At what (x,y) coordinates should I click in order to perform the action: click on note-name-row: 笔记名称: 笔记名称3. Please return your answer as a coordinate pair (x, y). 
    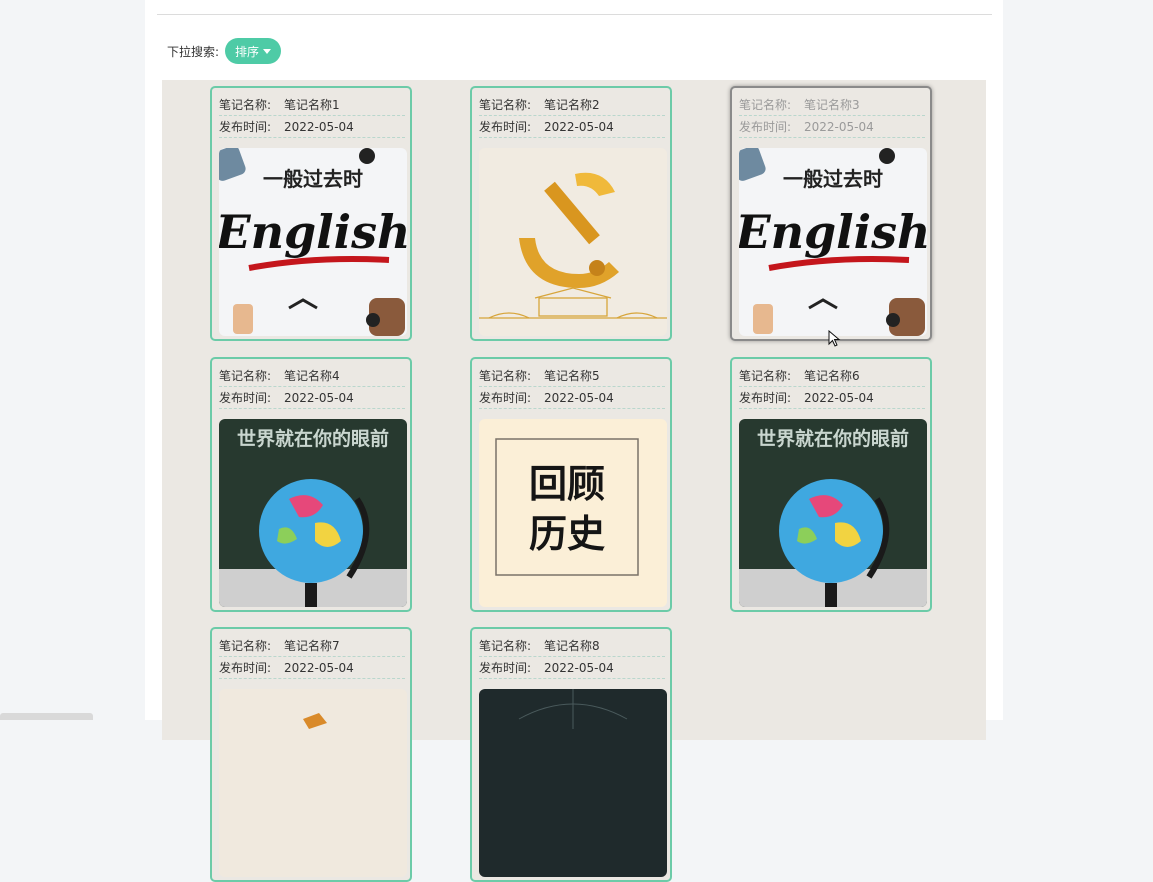
    Looking at the image, I should click on (832, 105).